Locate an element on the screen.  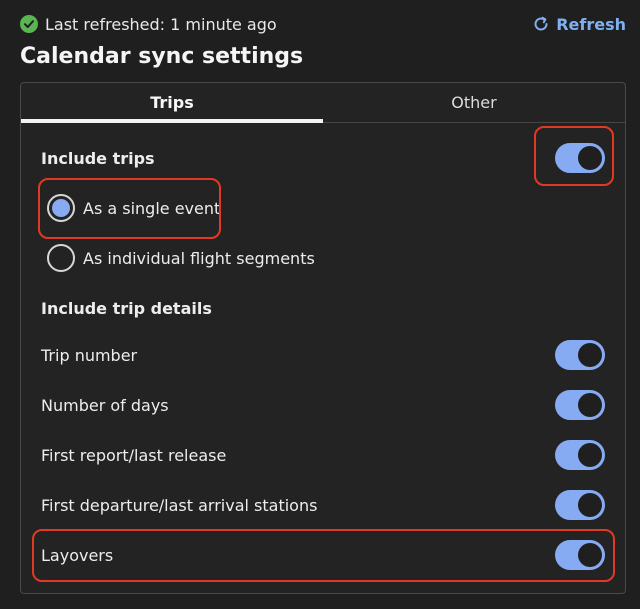
page-title: Calendar sync settings is located at coordinates (162, 56).